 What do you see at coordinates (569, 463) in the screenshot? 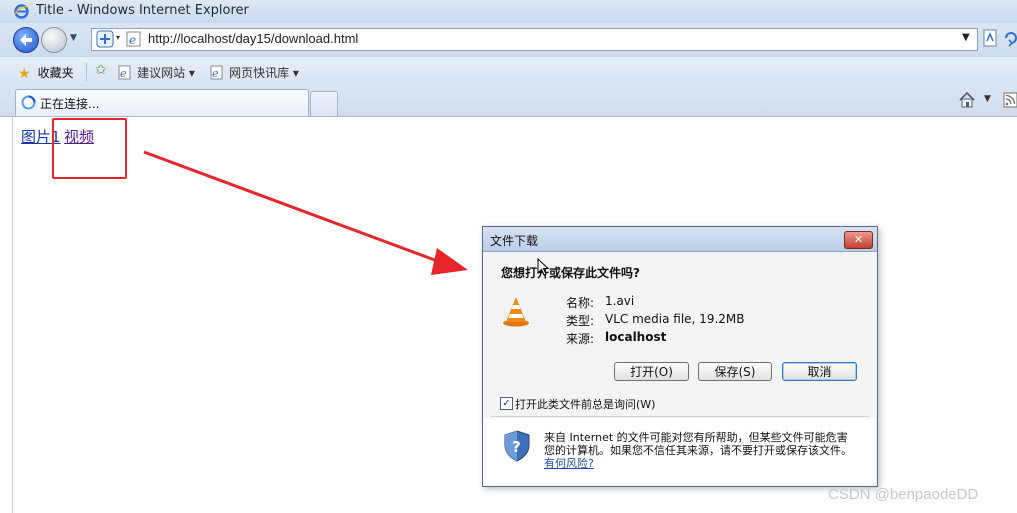
I see `risk-link: 有何风险?` at bounding box center [569, 463].